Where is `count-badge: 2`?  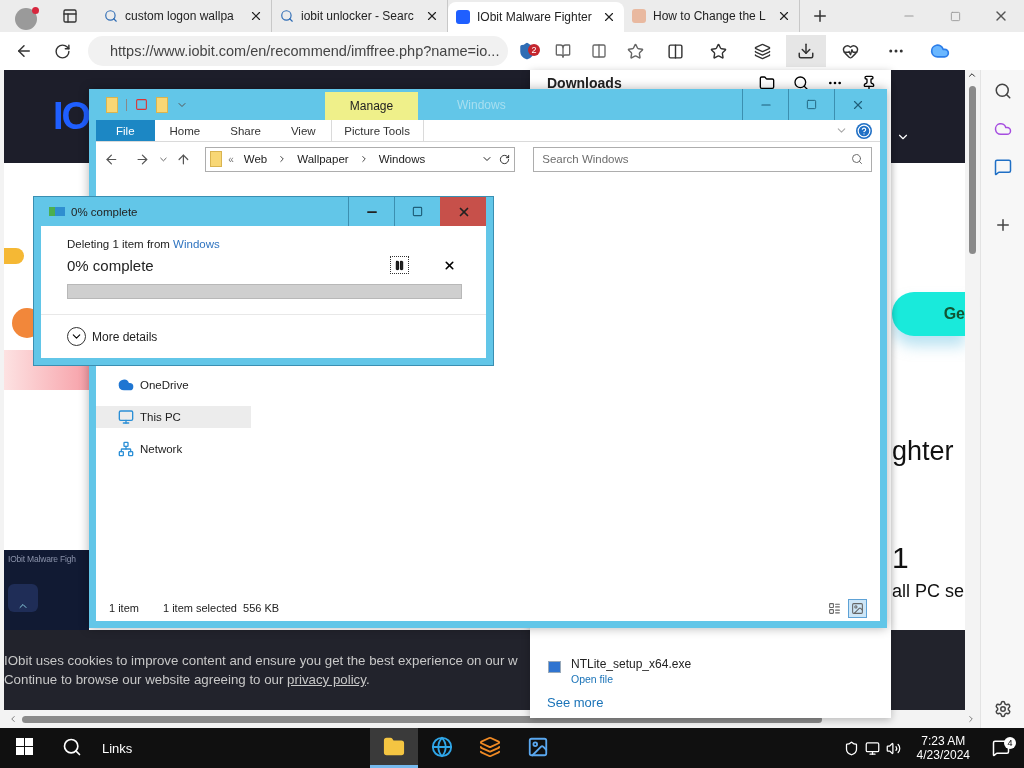
count-badge: 2 is located at coordinates (534, 50).